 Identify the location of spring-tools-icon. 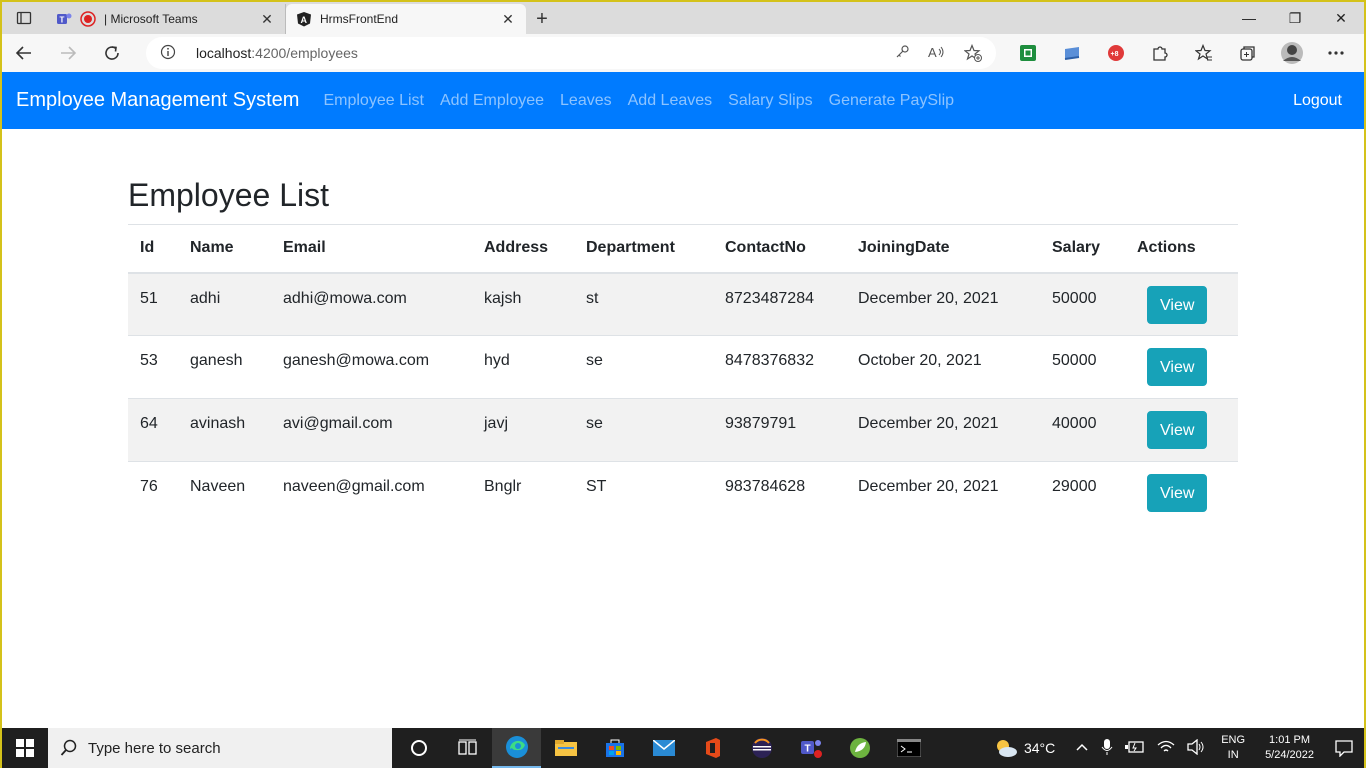
(859, 748).